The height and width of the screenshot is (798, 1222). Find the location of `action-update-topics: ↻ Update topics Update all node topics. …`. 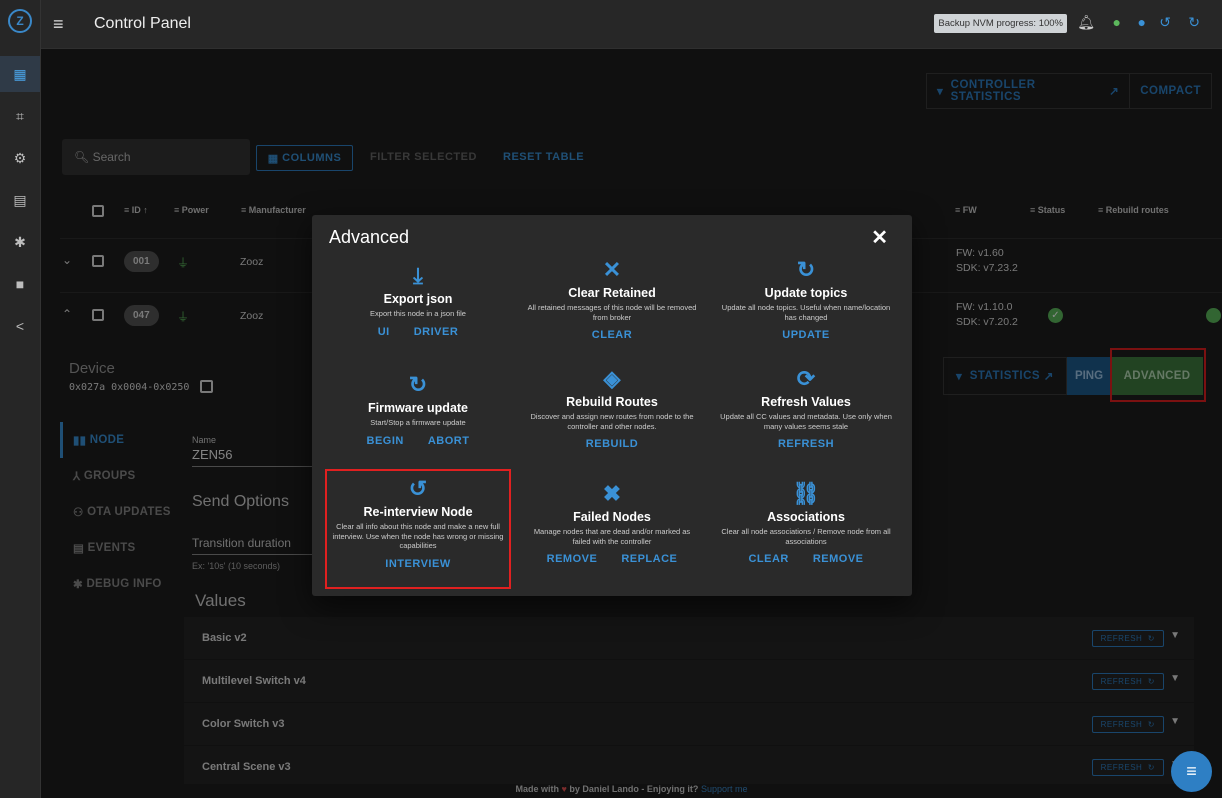

action-update-topics: ↻ Update topics Update all node topics. … is located at coordinates (806, 298).